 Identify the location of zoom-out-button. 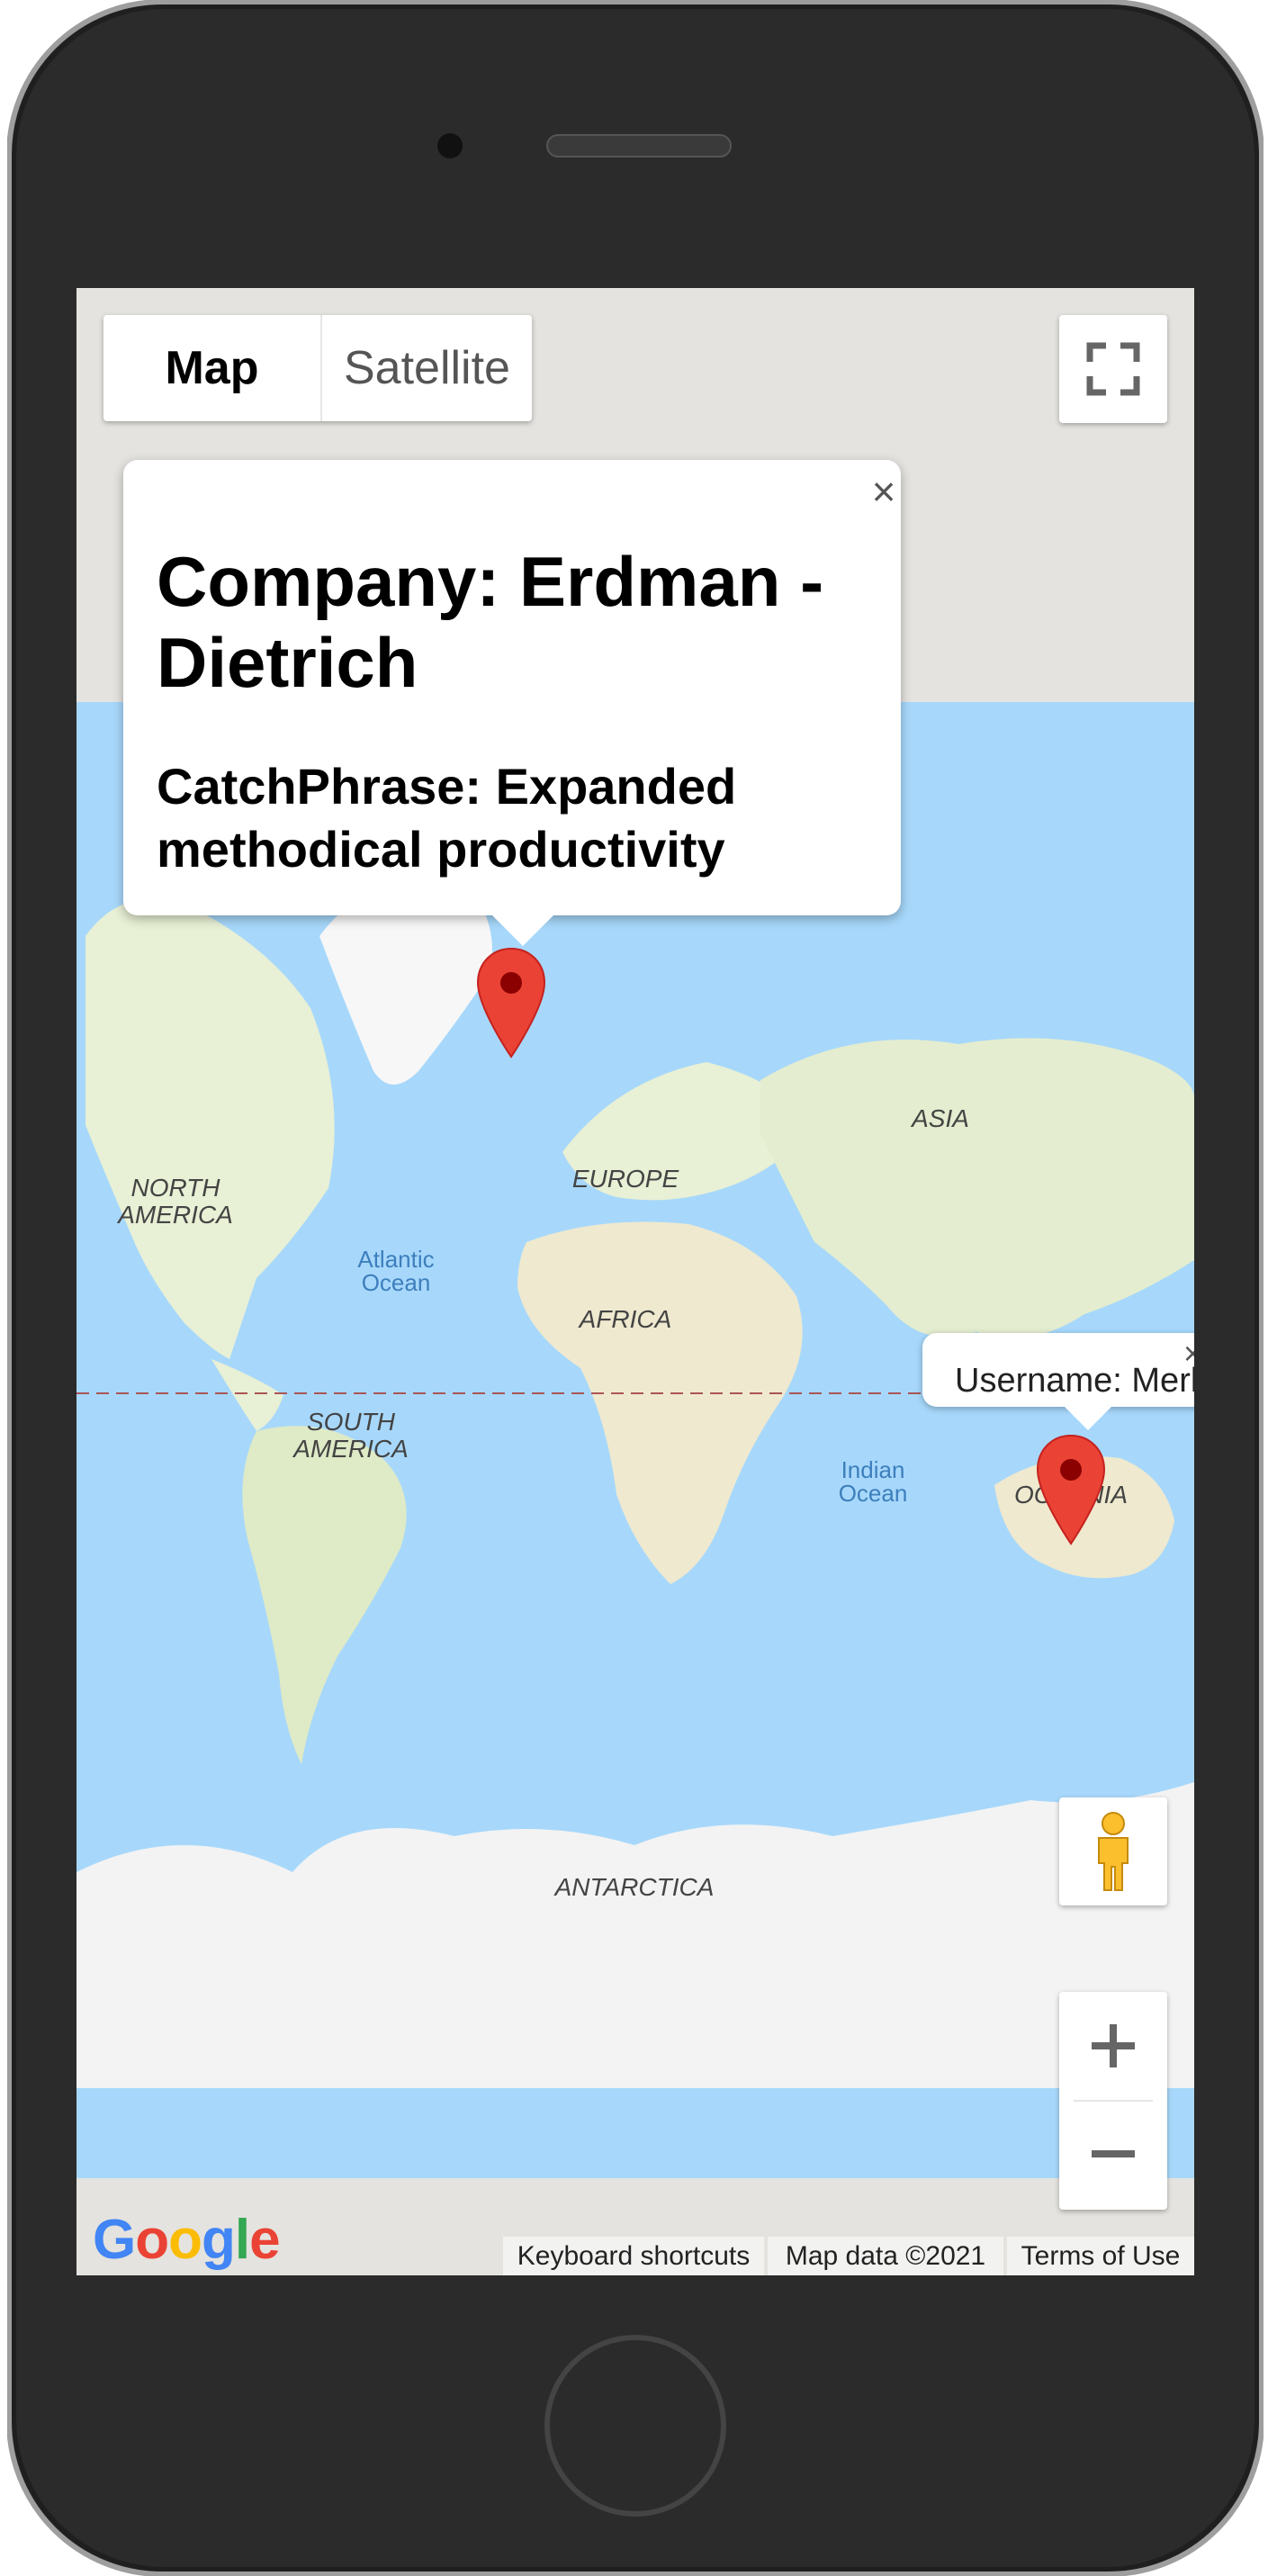
(1113, 2154).